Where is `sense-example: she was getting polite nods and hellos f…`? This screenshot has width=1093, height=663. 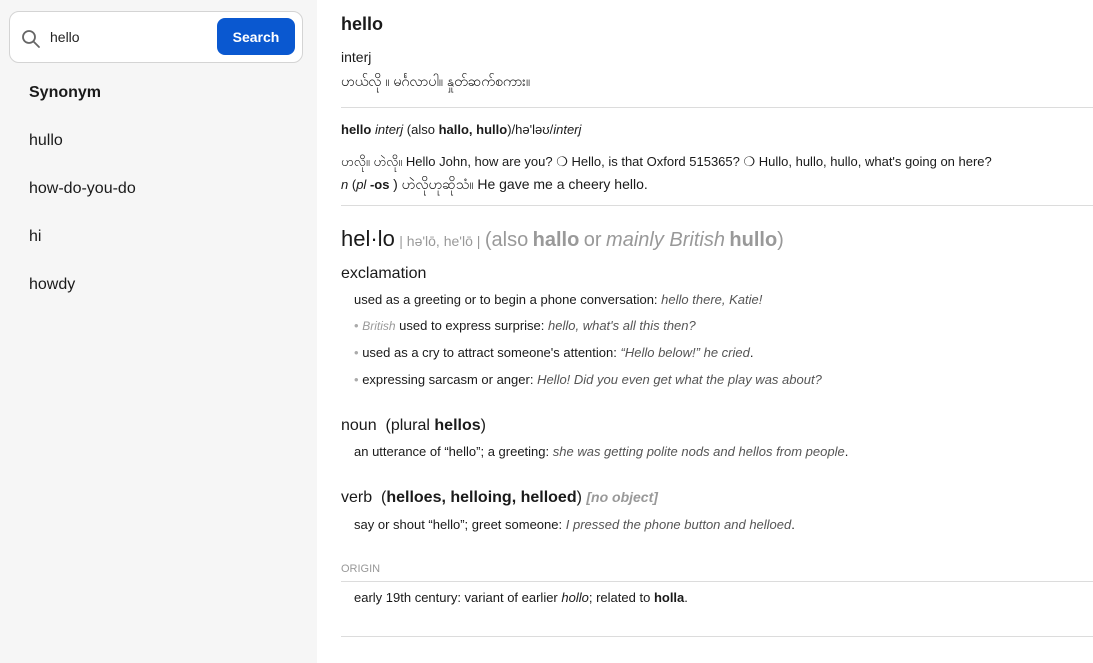 sense-example: she was getting polite nods and hellos f… is located at coordinates (698, 451).